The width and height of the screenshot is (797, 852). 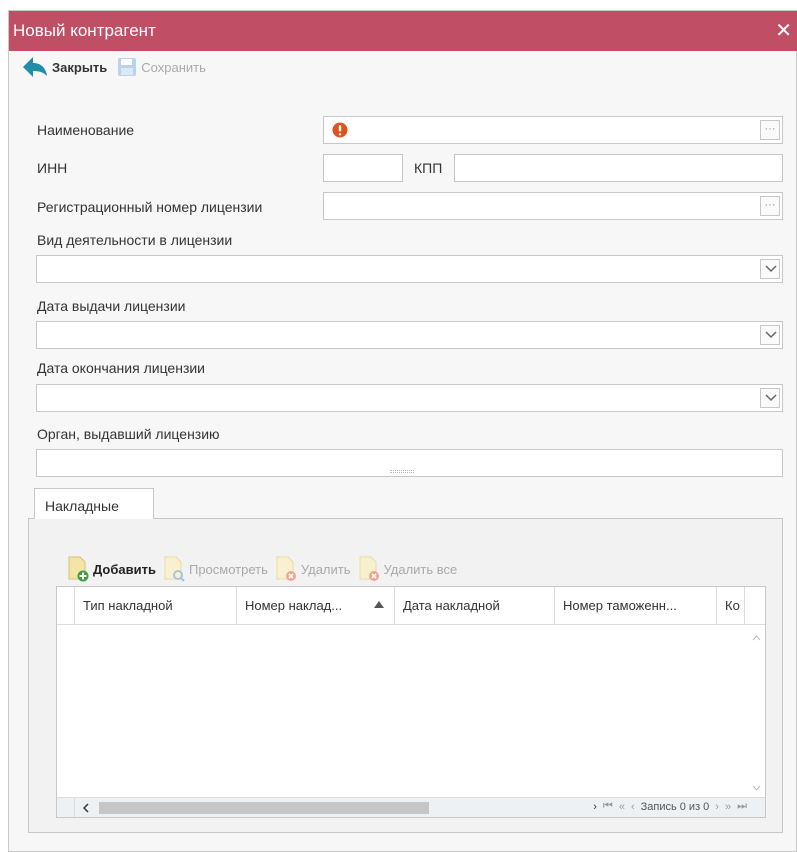 What do you see at coordinates (86, 130) in the screenshot?
I see `name-label: Наименование` at bounding box center [86, 130].